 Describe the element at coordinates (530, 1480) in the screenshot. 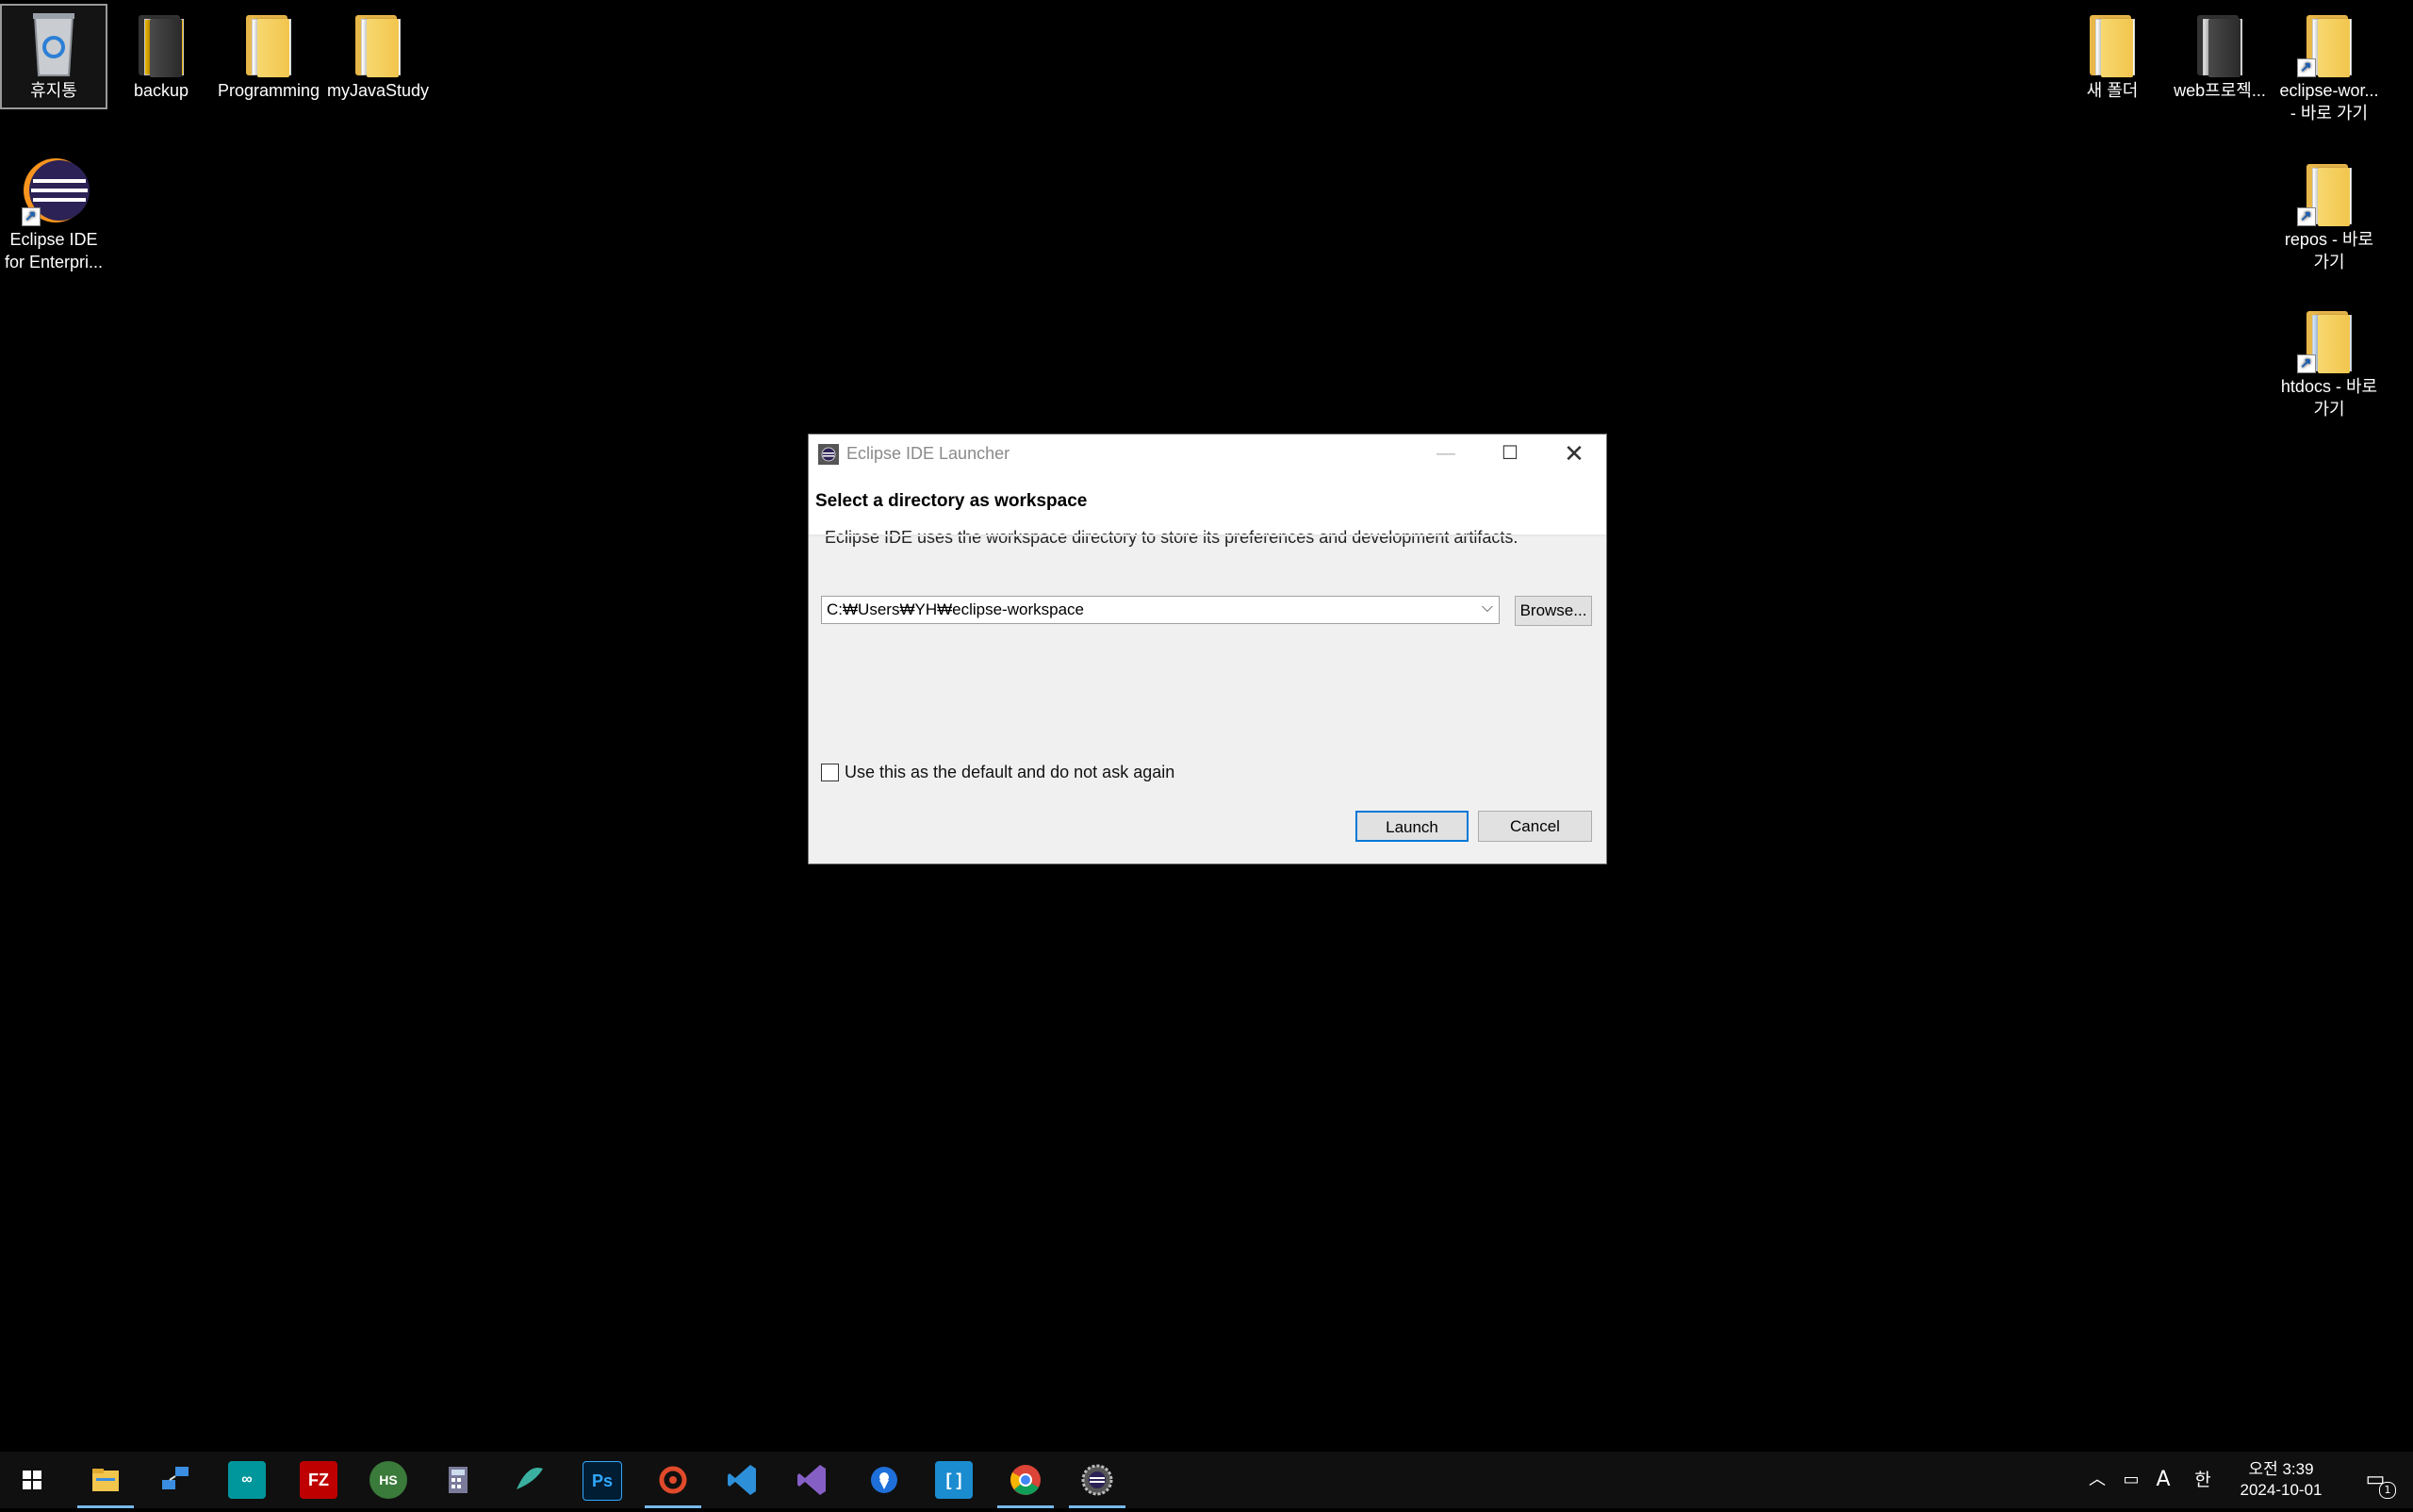

I see `fish-icon` at that location.